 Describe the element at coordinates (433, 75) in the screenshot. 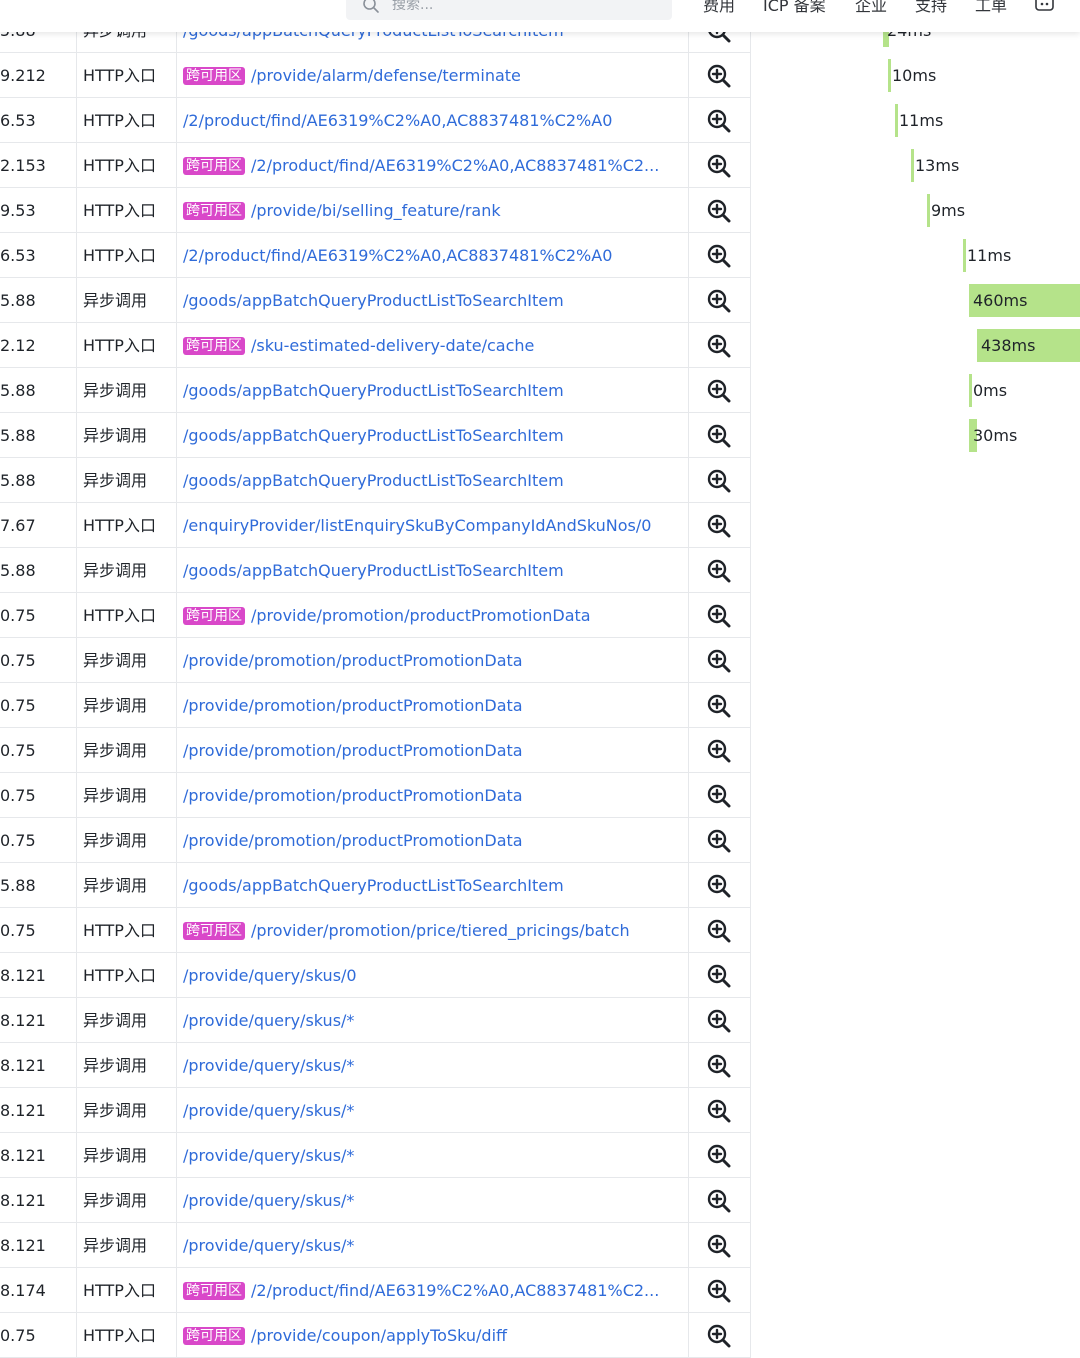

I see `cell-endpoint-link: 跨可用区/provide/alarm/defense/terminate` at that location.